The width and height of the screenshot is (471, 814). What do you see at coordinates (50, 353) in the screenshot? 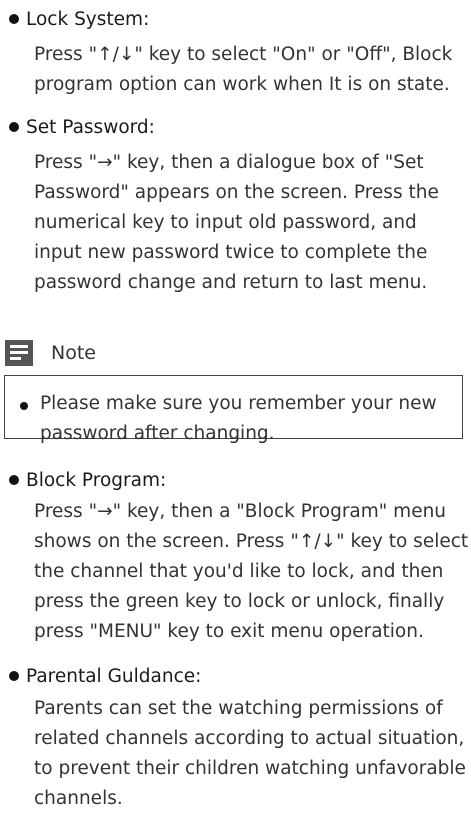
I see `note-header: Note` at bounding box center [50, 353].